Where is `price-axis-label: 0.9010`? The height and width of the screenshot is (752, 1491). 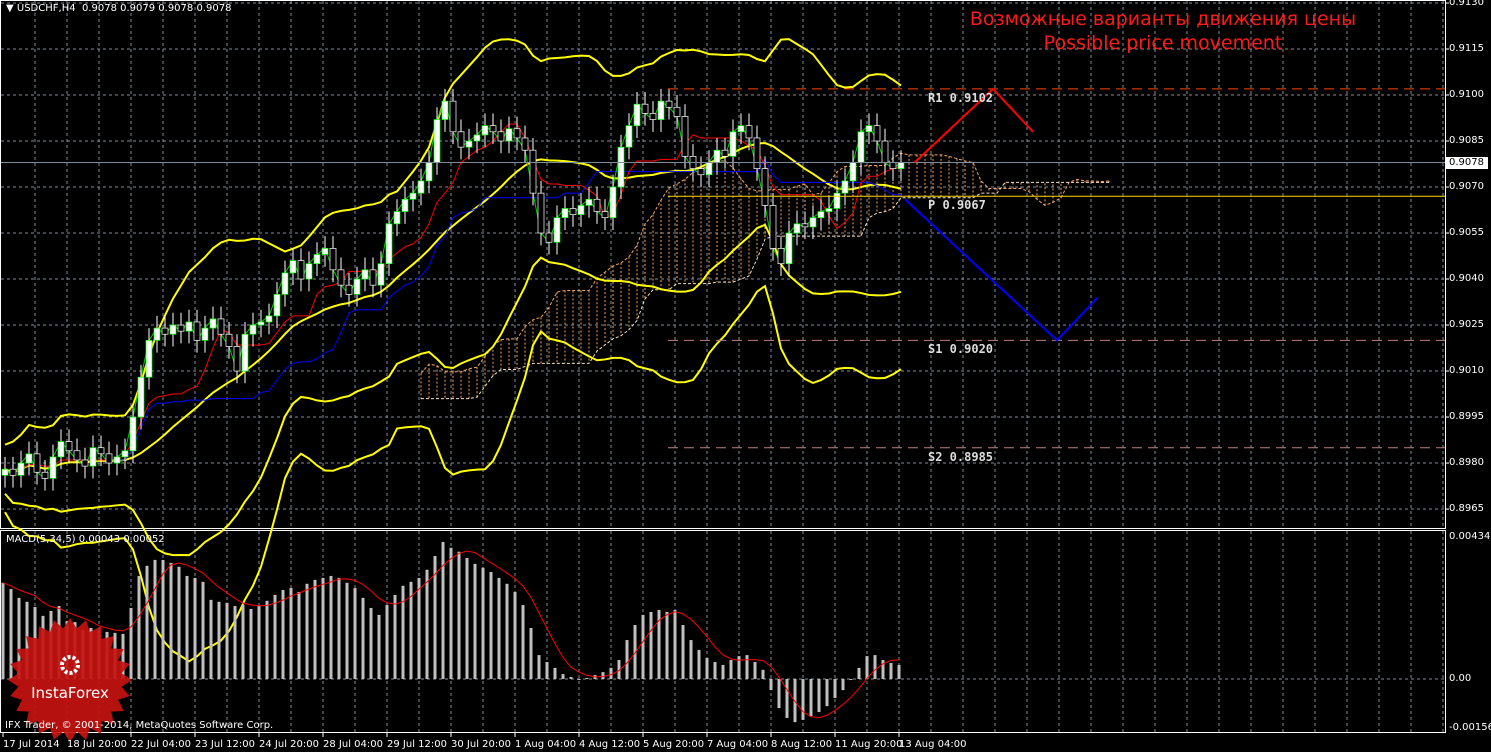
price-axis-label: 0.9010 is located at coordinates (1466, 371).